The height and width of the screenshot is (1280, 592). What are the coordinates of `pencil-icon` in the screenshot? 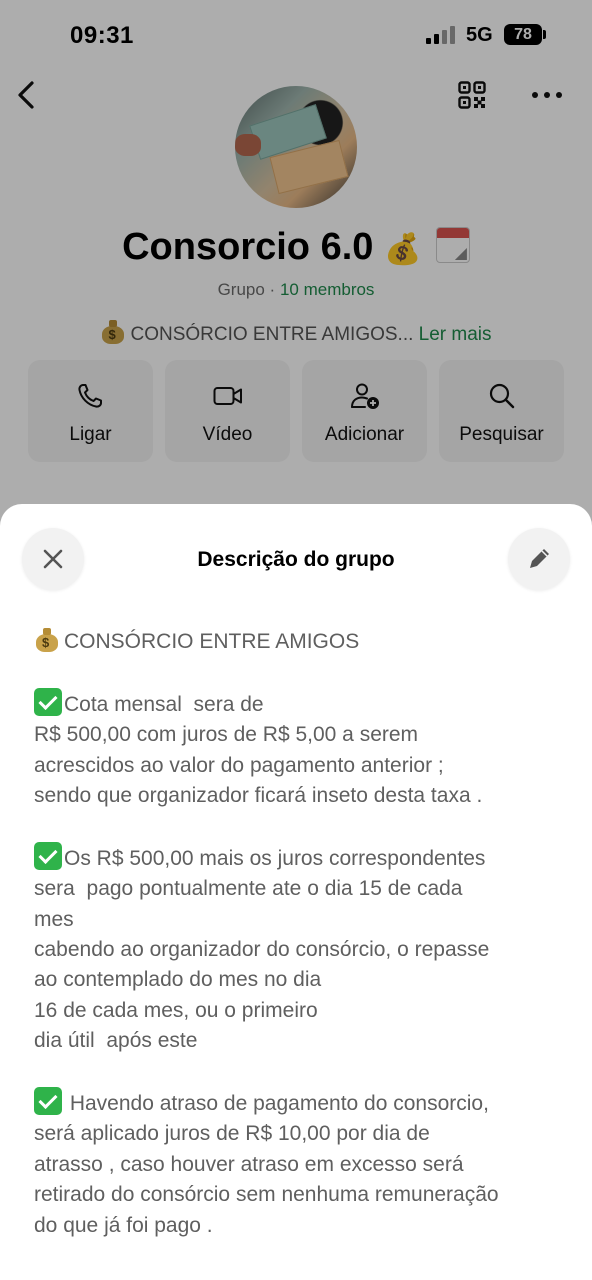 It's located at (539, 558).